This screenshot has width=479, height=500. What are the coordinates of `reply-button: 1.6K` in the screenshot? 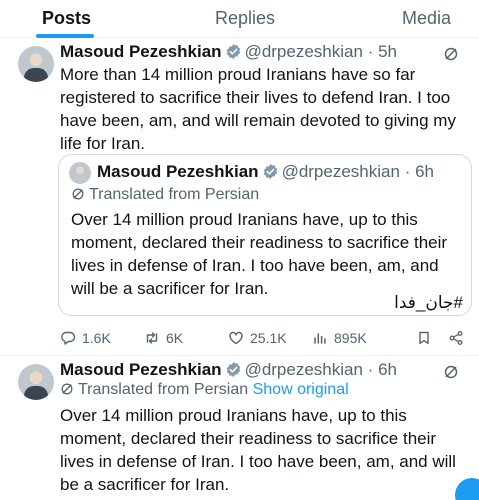 It's located at (85, 338).